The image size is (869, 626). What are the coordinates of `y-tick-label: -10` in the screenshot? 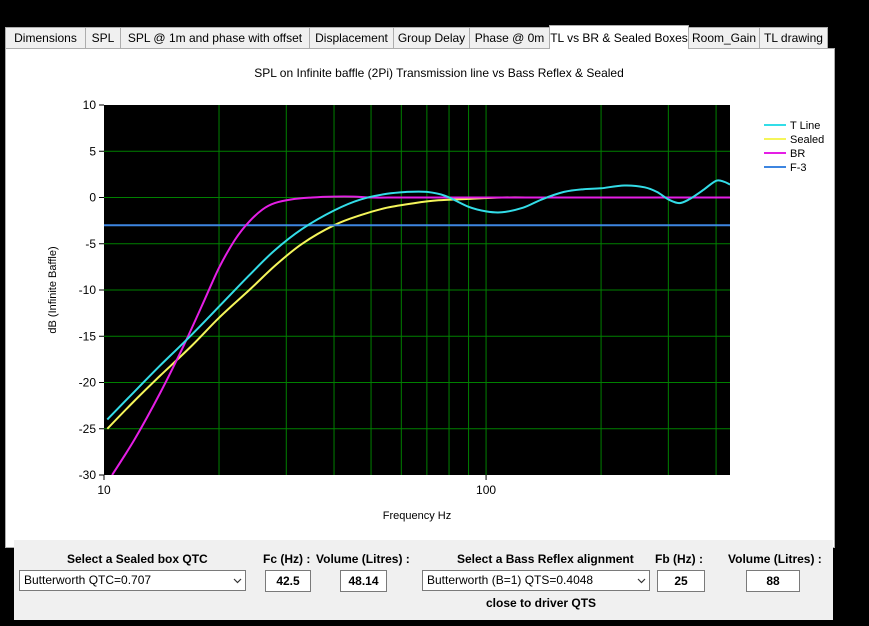 It's located at (88, 290).